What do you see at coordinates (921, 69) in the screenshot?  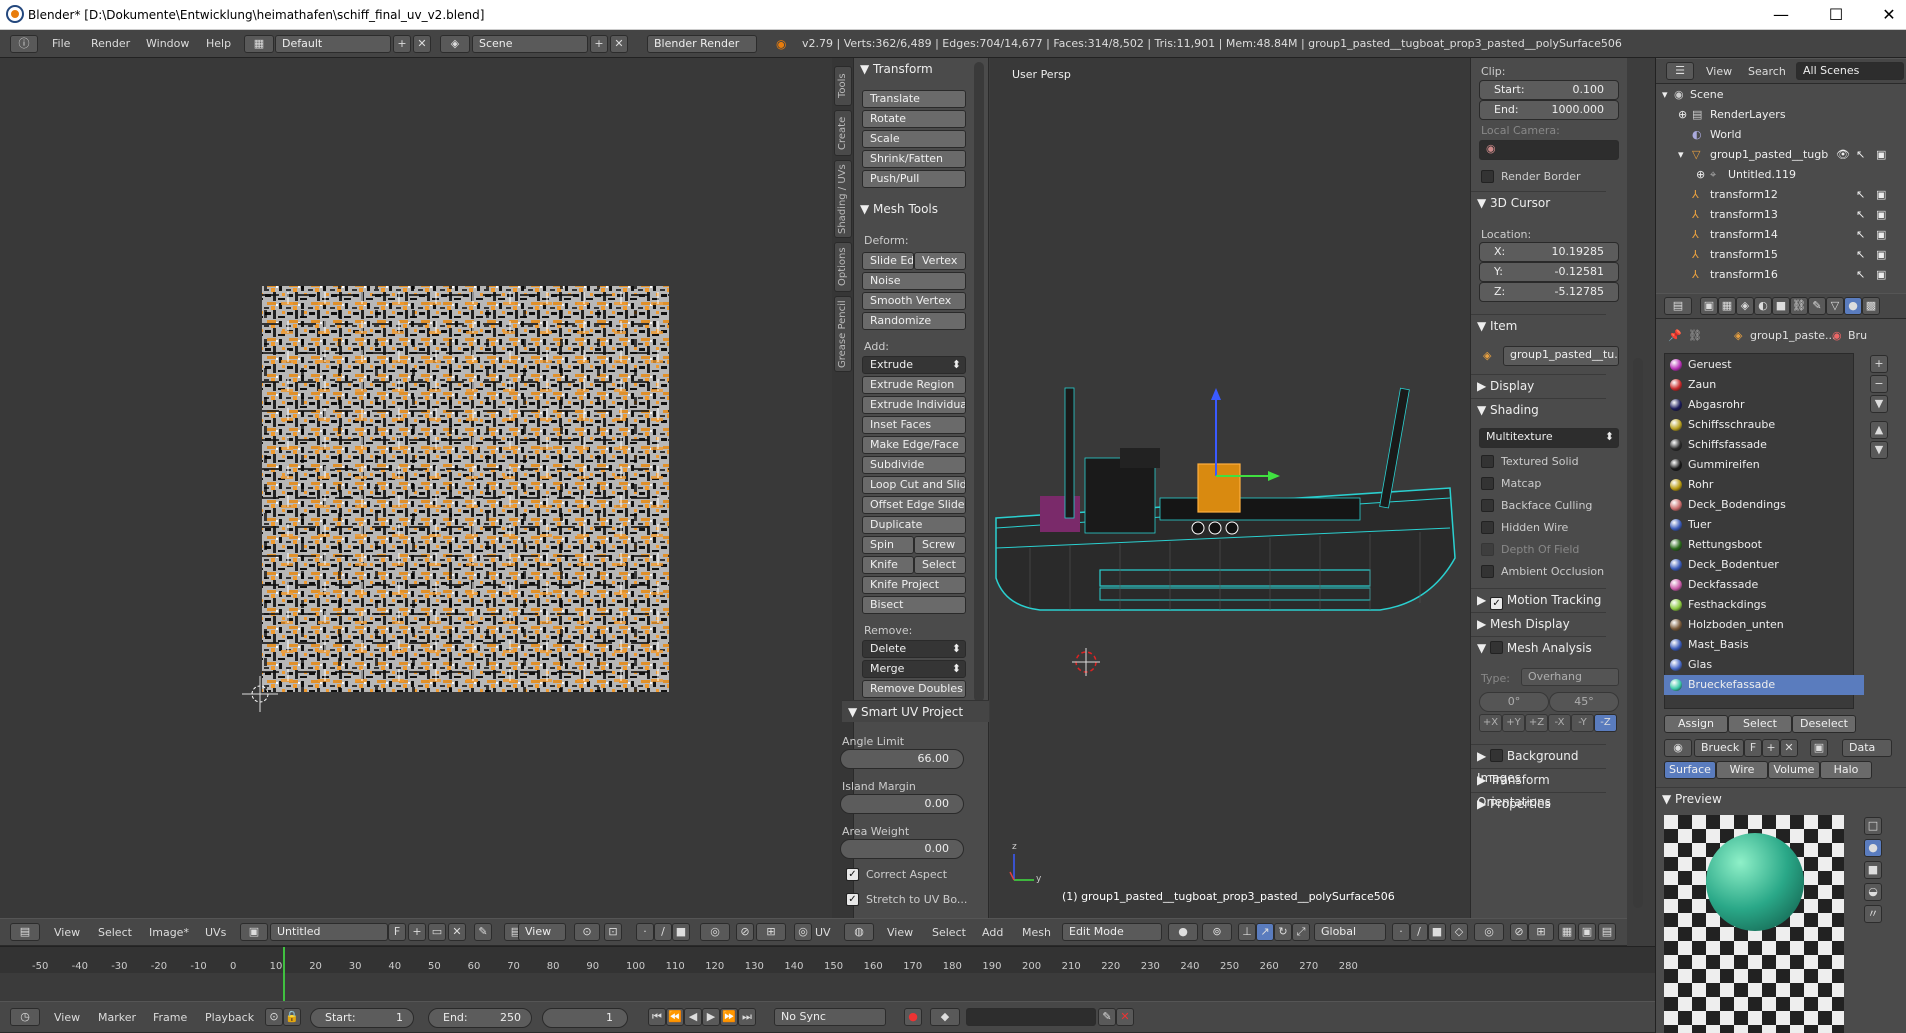 I see `transform-panel-header: ▼ Transform` at bounding box center [921, 69].